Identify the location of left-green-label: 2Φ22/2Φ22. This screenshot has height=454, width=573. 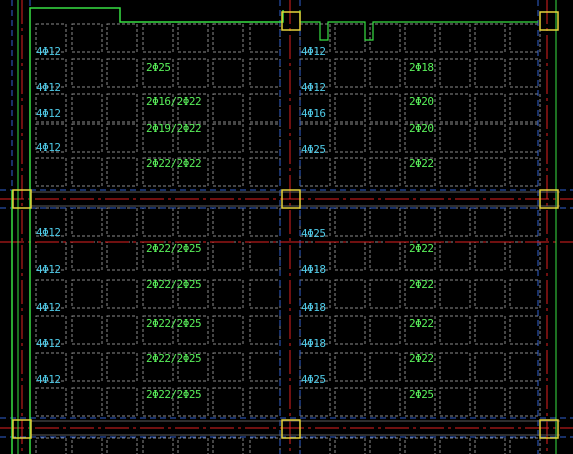
(174, 163).